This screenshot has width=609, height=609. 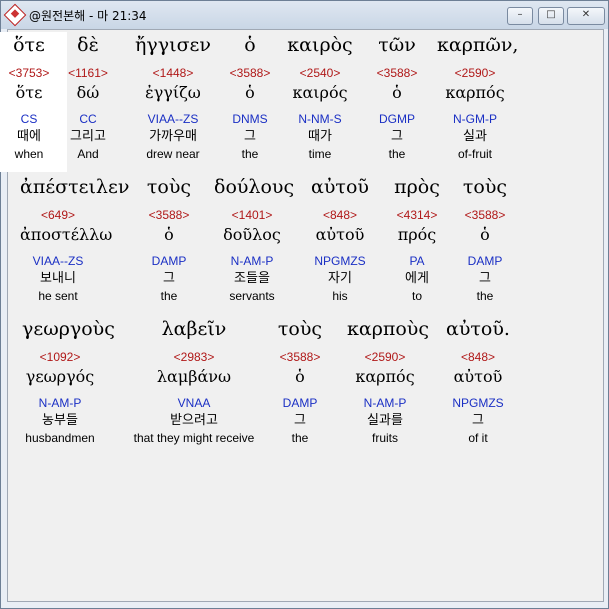 What do you see at coordinates (88, 136) in the screenshot?
I see `word-kor: 그리고` at bounding box center [88, 136].